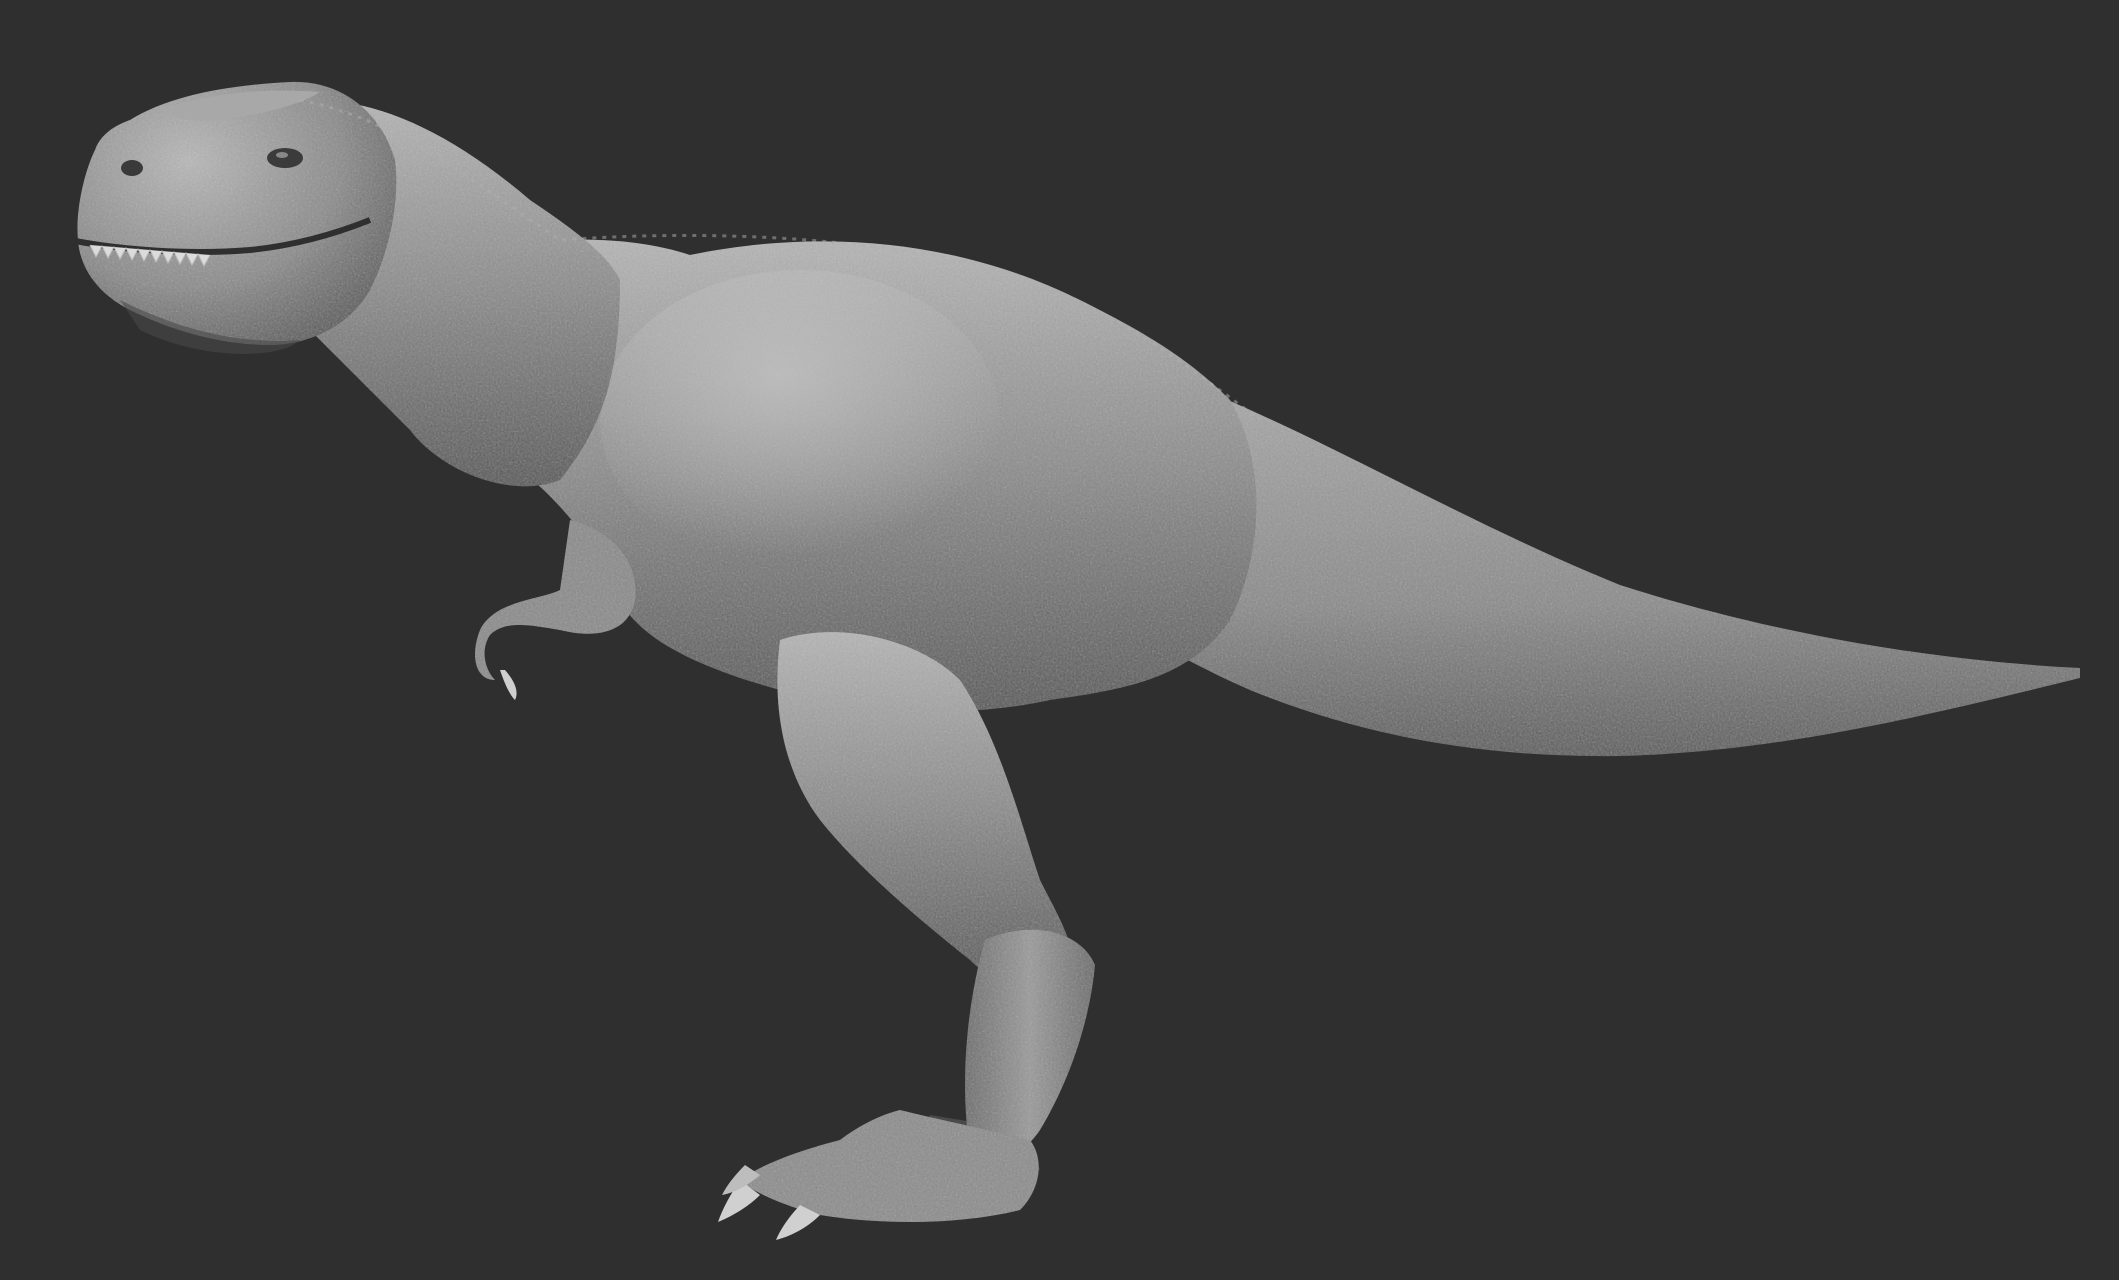 Image resolution: width=2119 pixels, height=1280 pixels. Describe the element at coordinates (555, 600) in the screenshot. I see `arm` at that location.